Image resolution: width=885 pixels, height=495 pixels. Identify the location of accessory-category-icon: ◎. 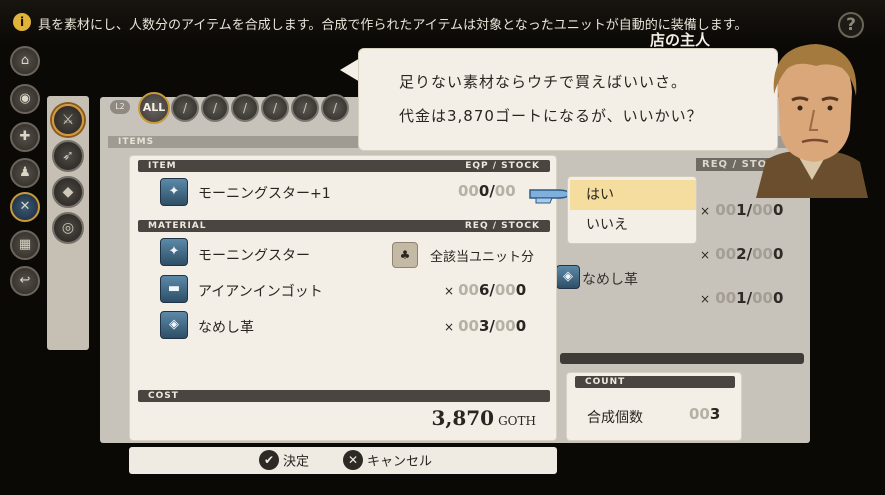
(68, 228).